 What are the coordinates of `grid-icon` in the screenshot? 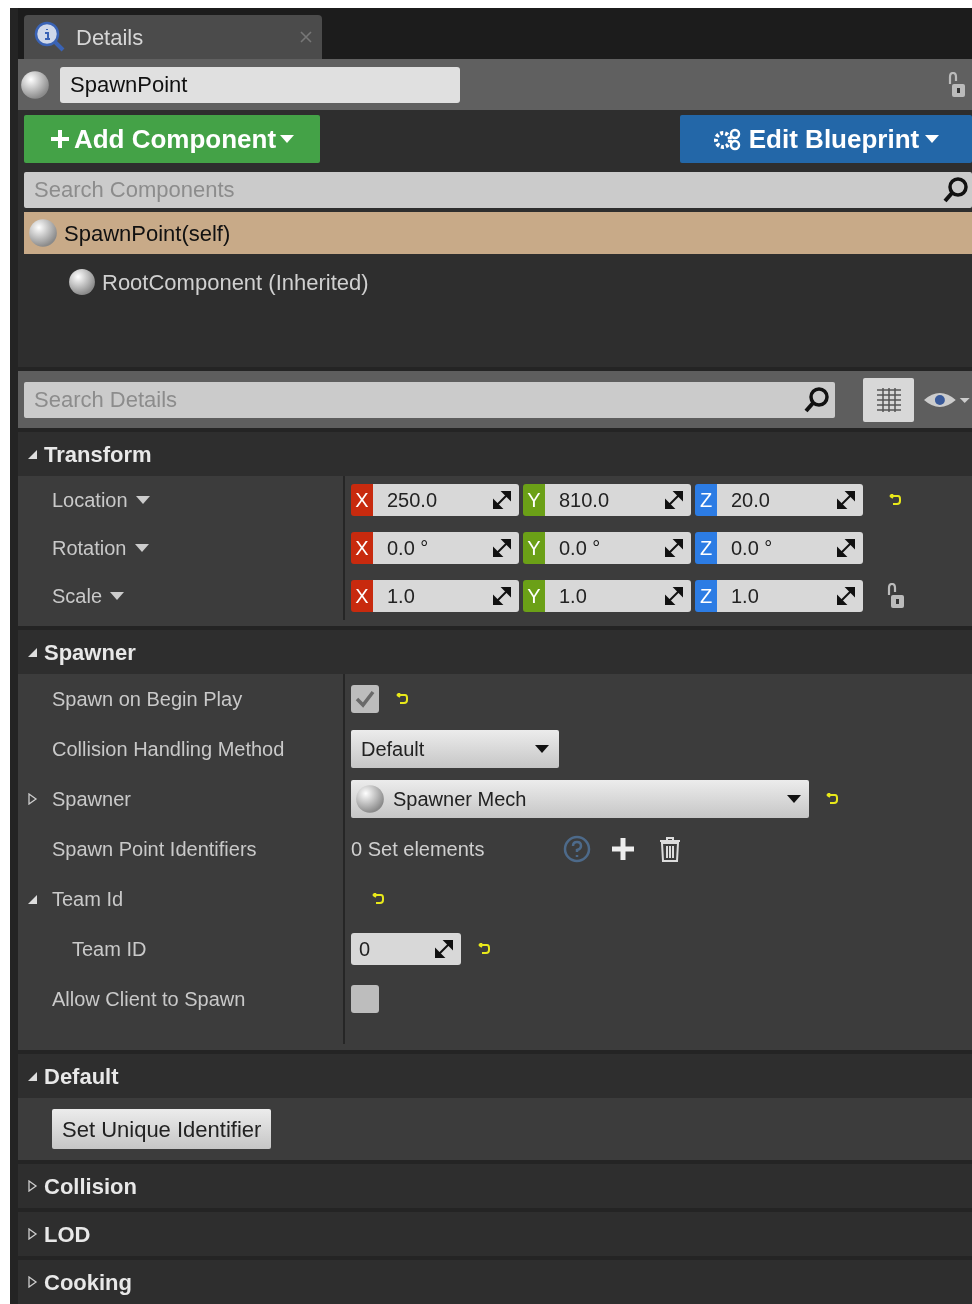 It's located at (888, 399).